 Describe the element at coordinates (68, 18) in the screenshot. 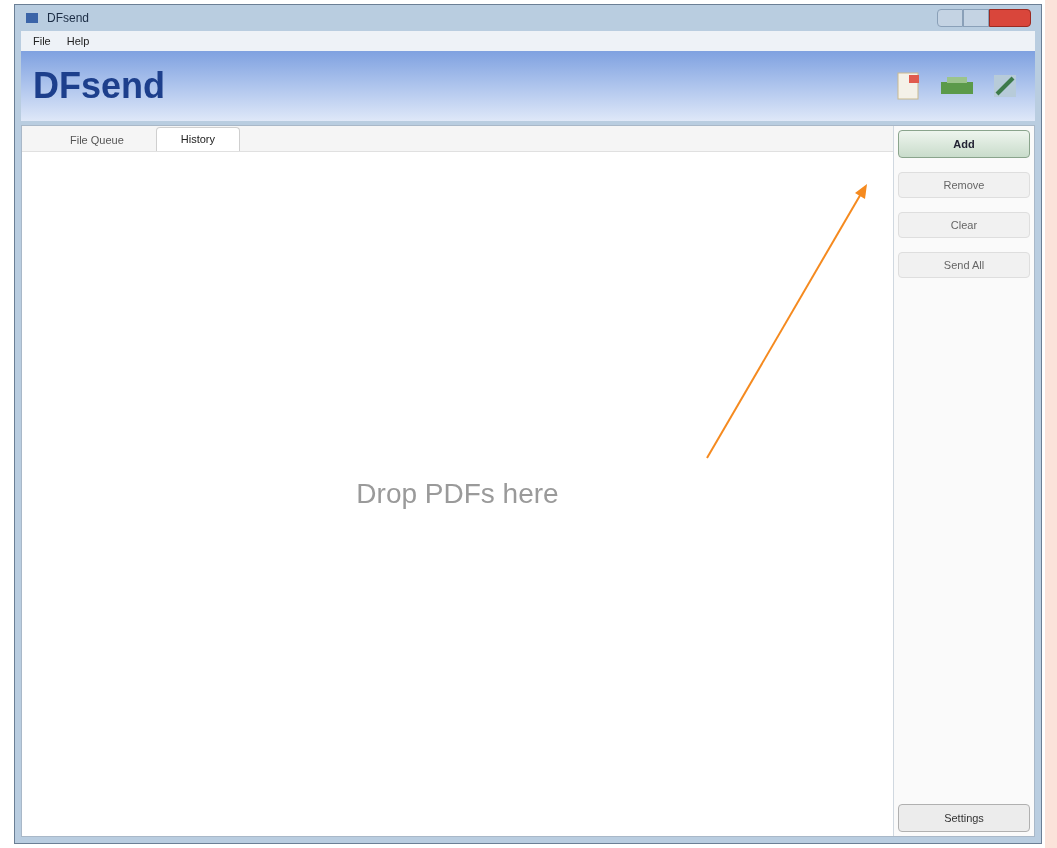

I see `window-title: DFsend` at that location.